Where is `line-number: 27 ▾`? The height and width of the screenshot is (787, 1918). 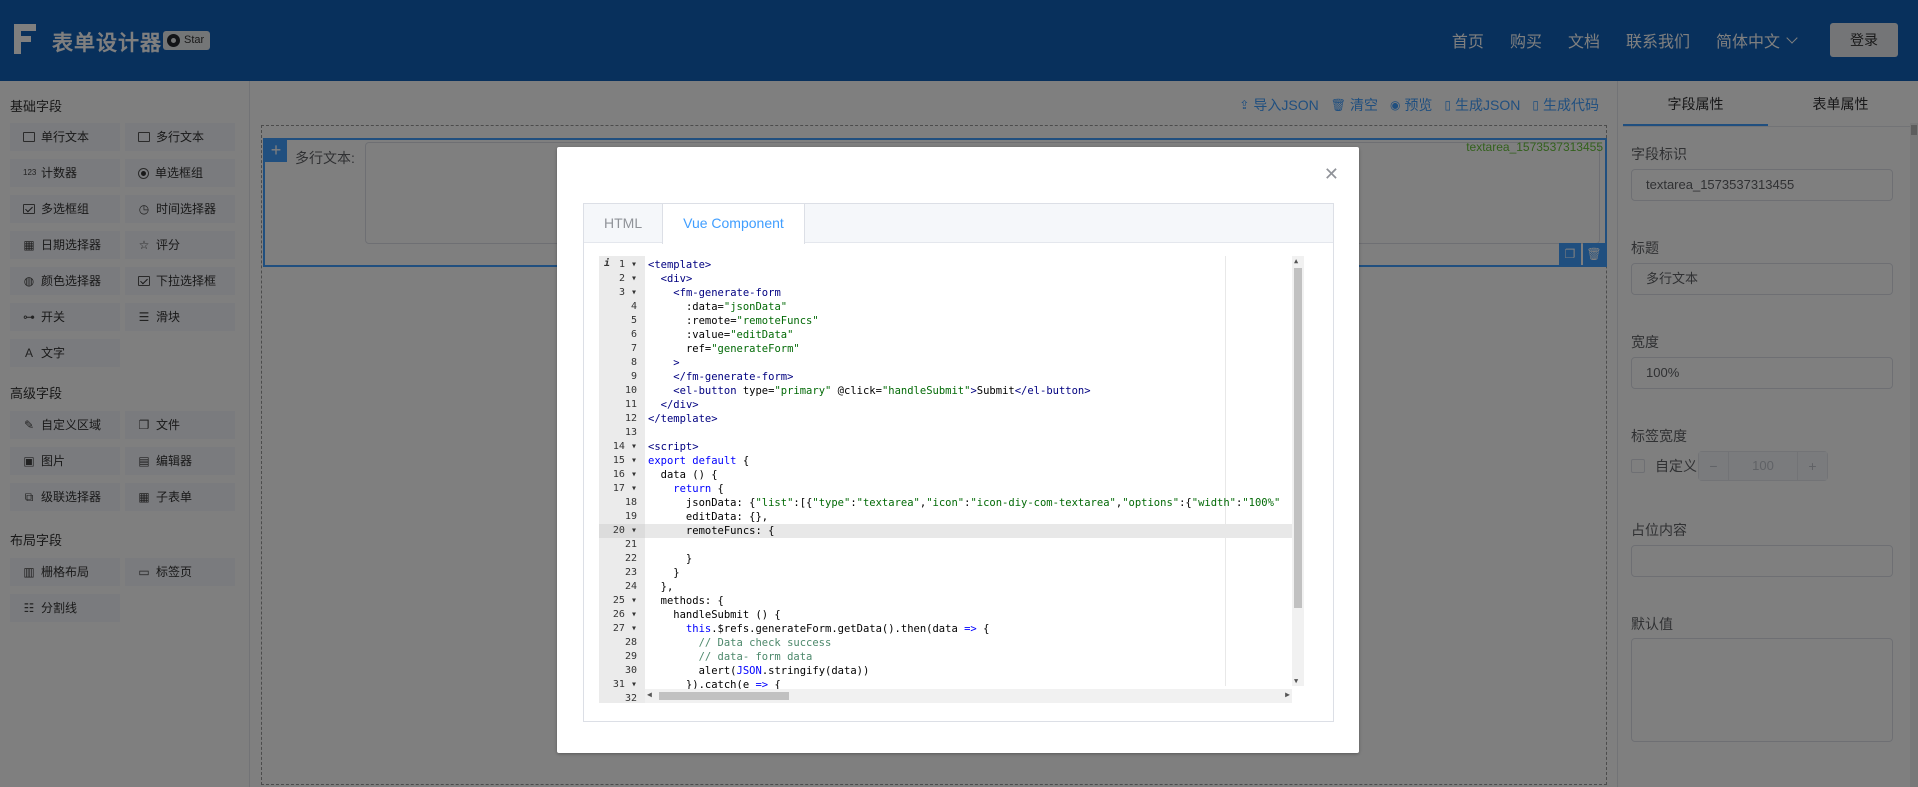
line-number: 27 ▾ is located at coordinates (624, 628).